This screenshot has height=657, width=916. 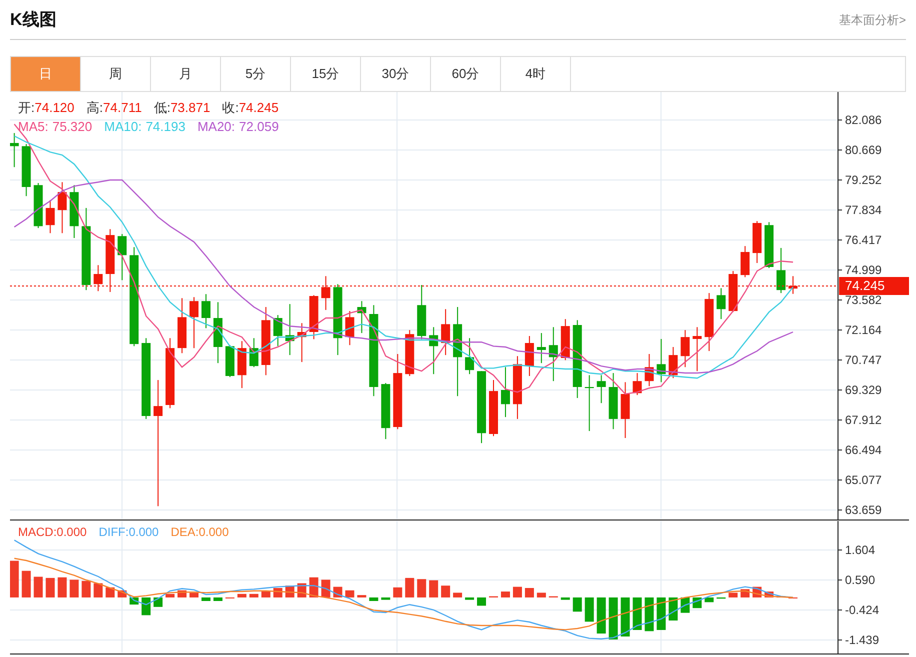 What do you see at coordinates (863, 419) in the screenshot?
I see `axis-label: 67.912` at bounding box center [863, 419].